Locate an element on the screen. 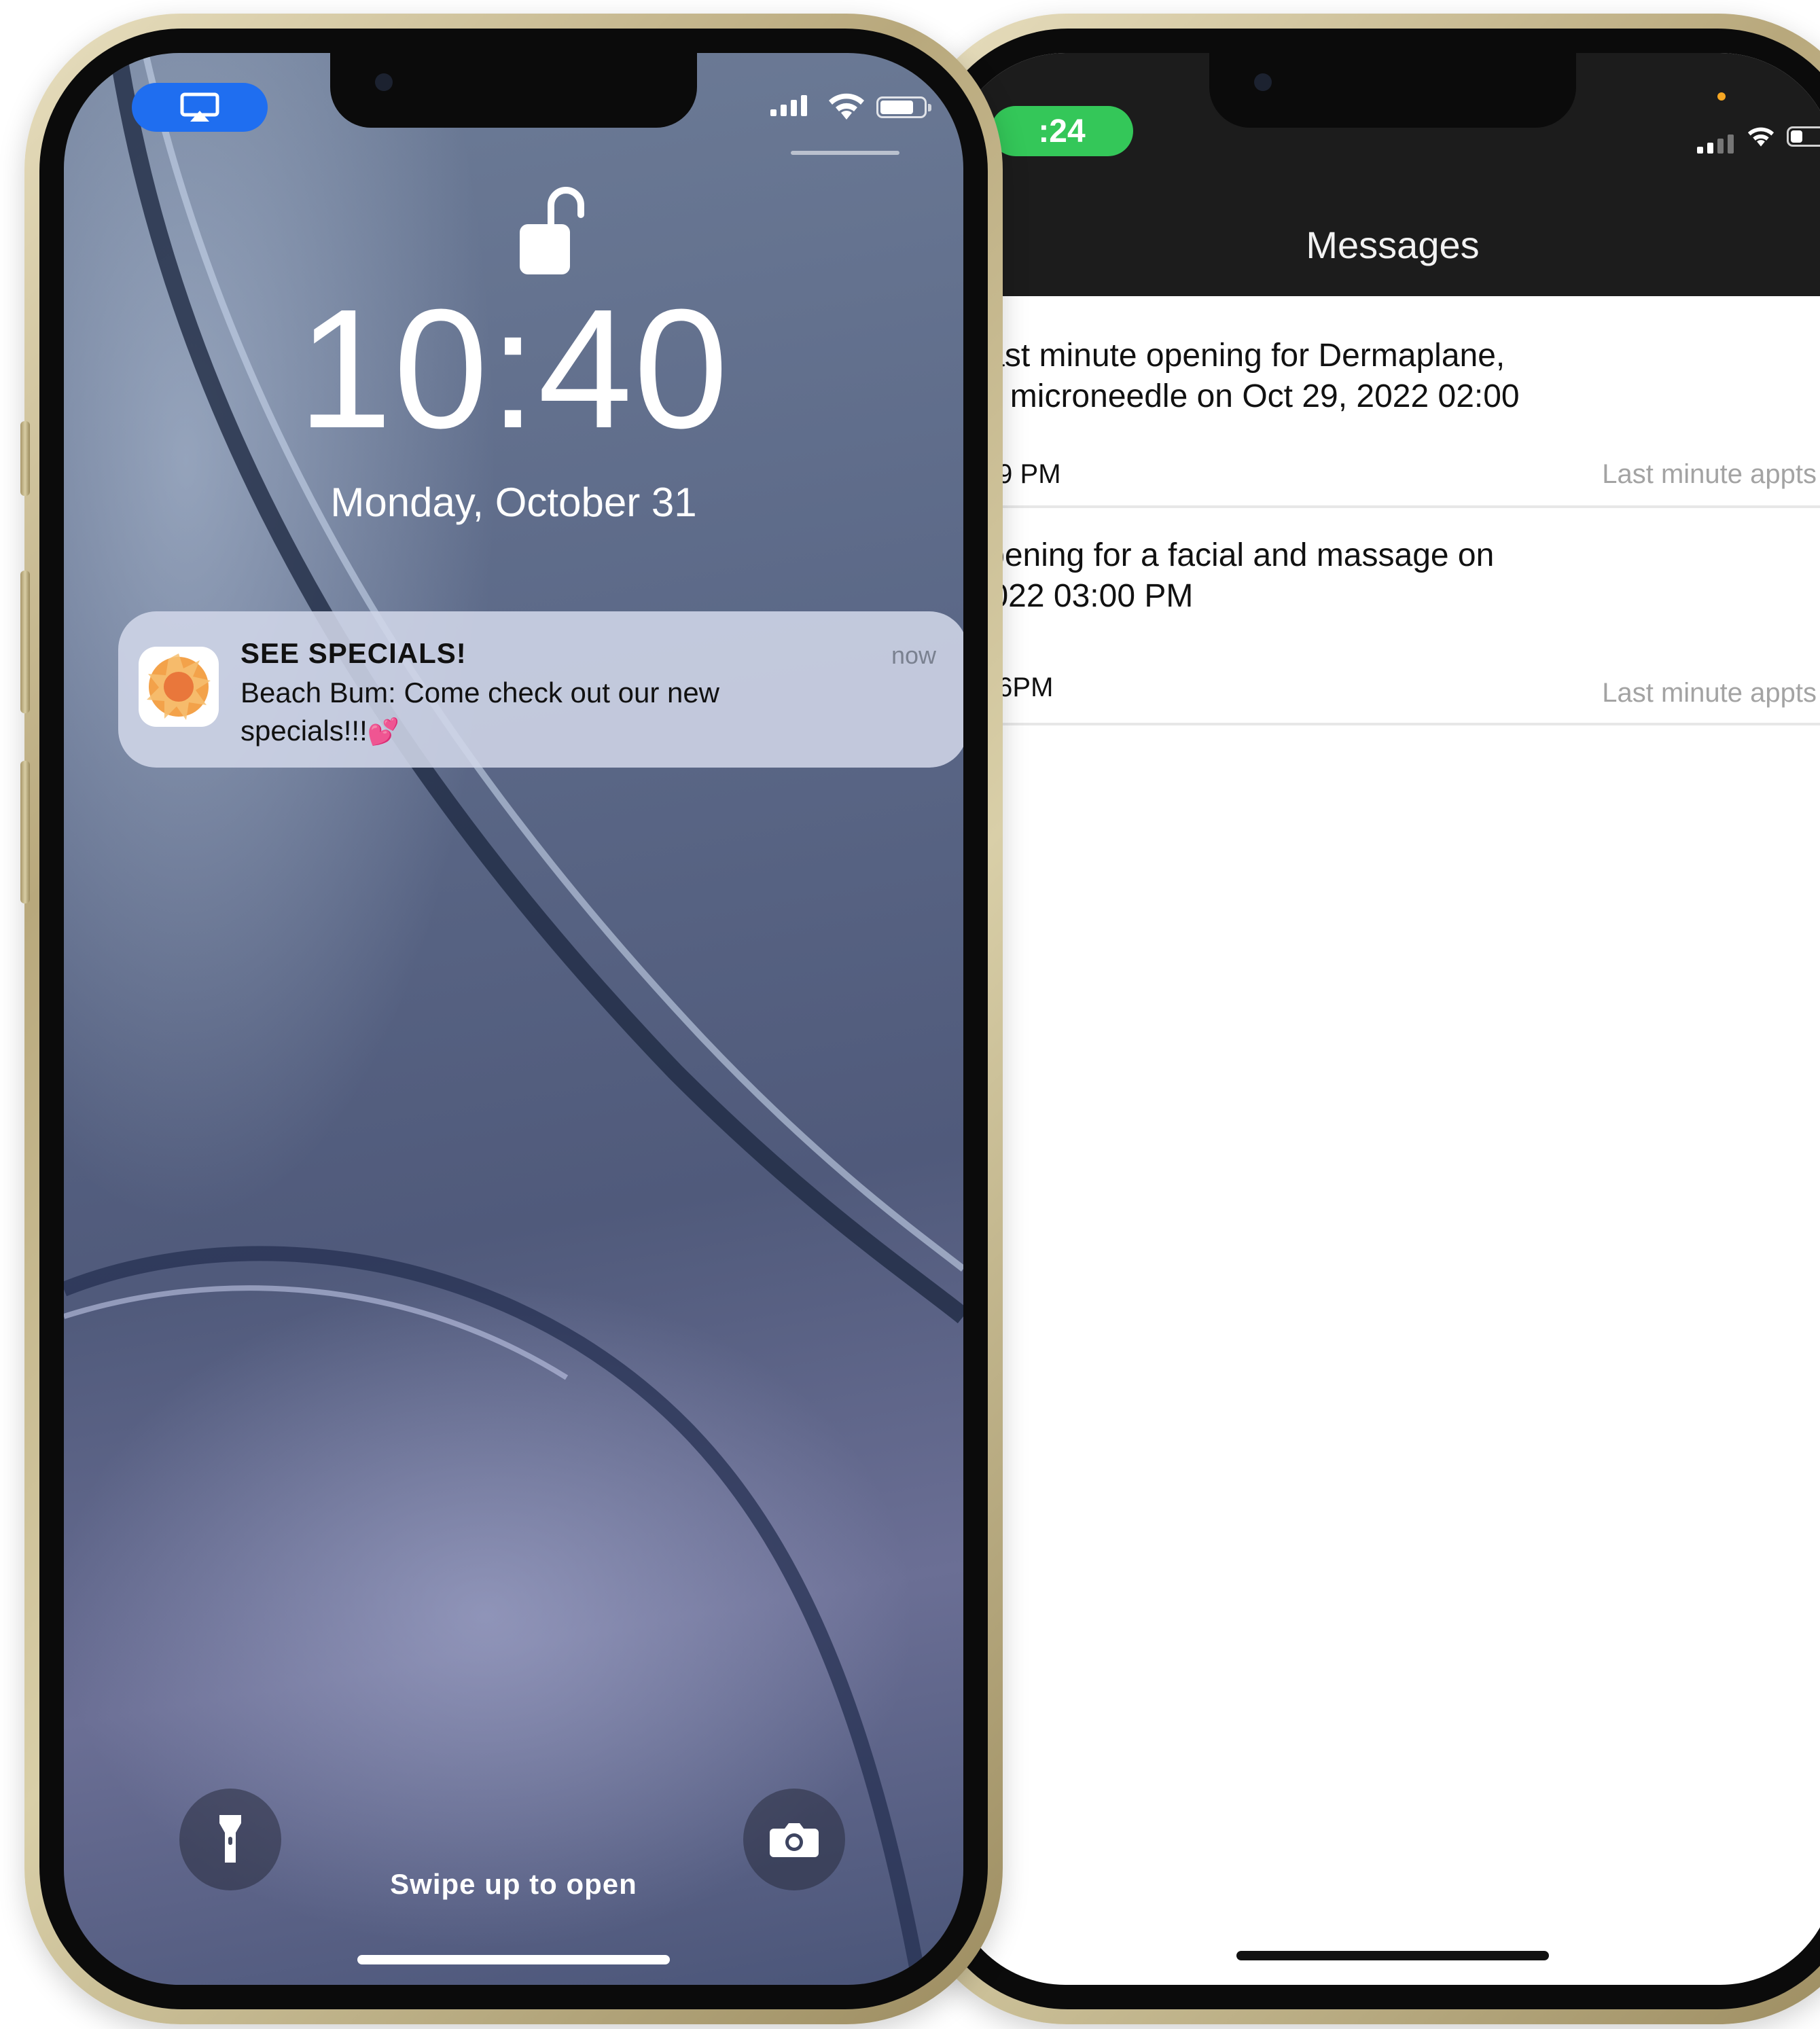 The width and height of the screenshot is (1820, 2029). notification-time: now is located at coordinates (913, 655).